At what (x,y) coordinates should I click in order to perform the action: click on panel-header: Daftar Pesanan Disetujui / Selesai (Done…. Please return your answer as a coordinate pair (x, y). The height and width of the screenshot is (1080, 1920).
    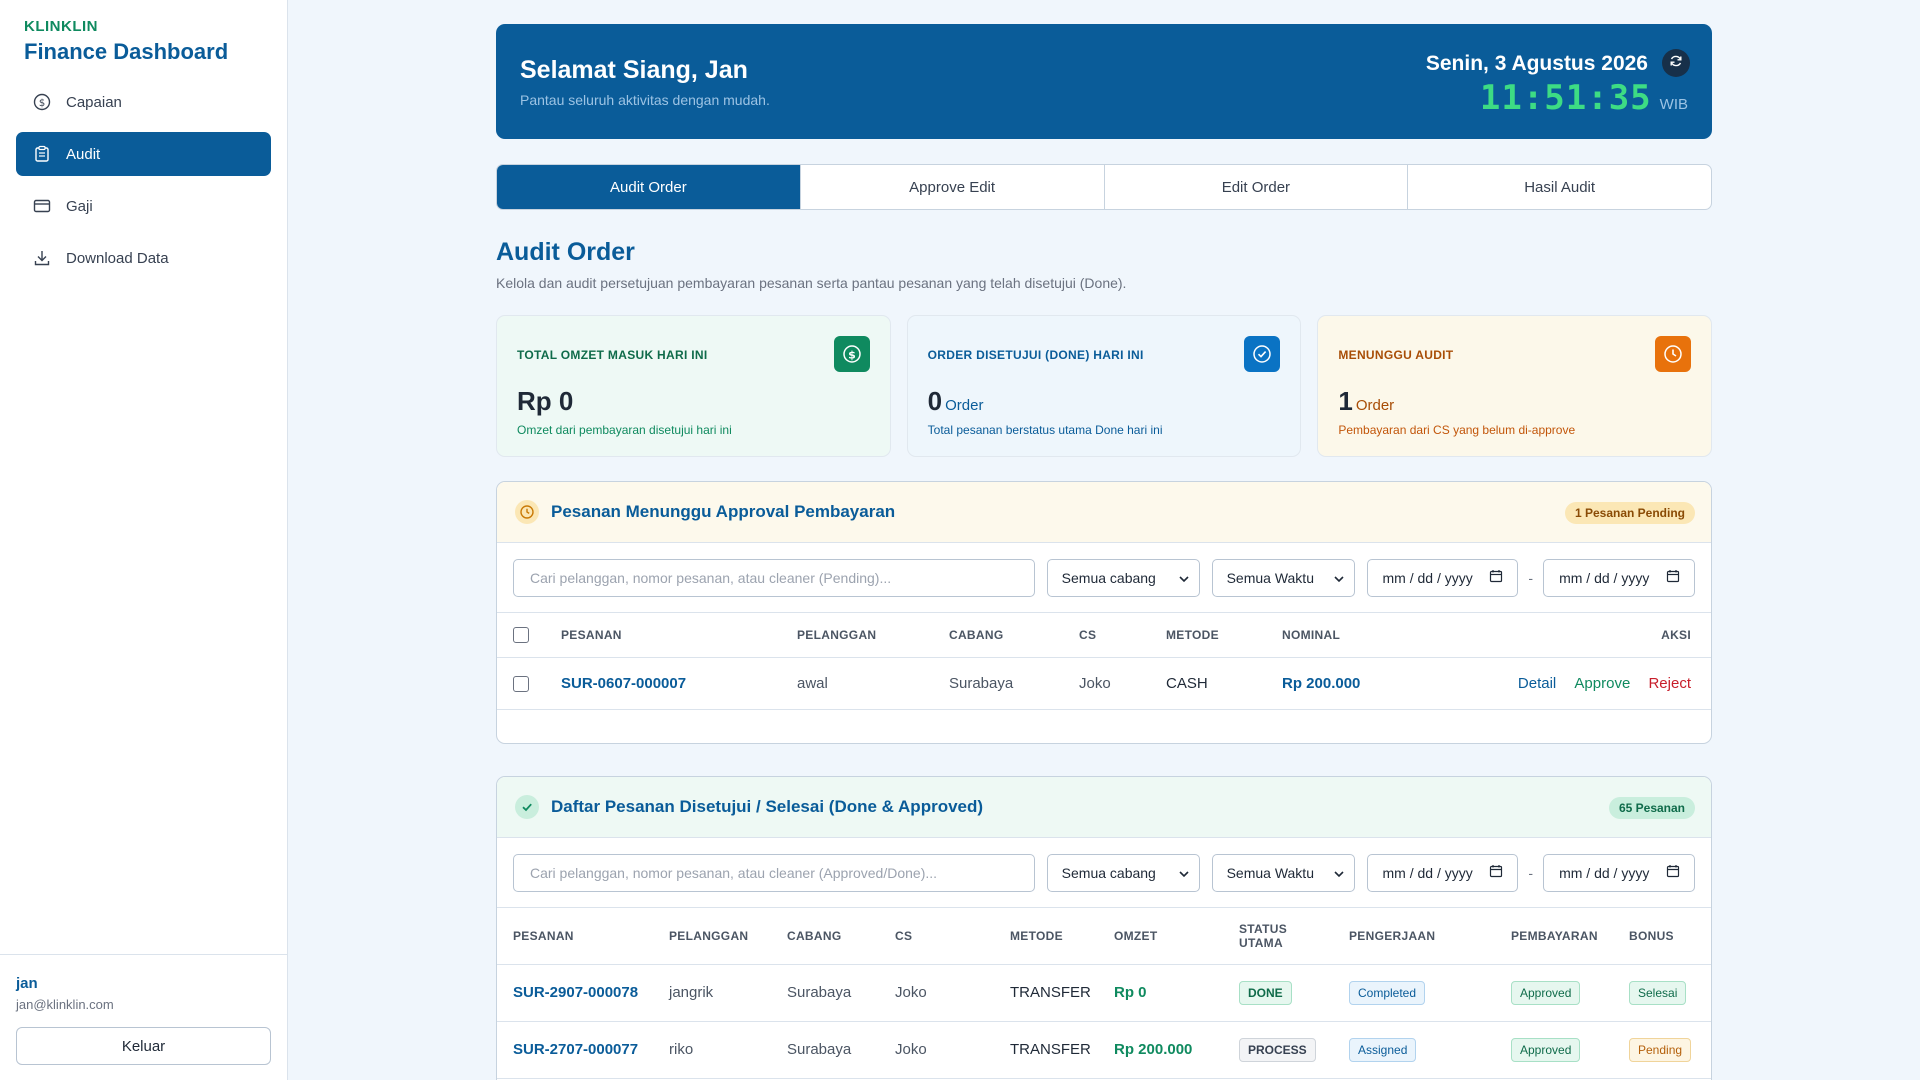
    Looking at the image, I should click on (1104, 807).